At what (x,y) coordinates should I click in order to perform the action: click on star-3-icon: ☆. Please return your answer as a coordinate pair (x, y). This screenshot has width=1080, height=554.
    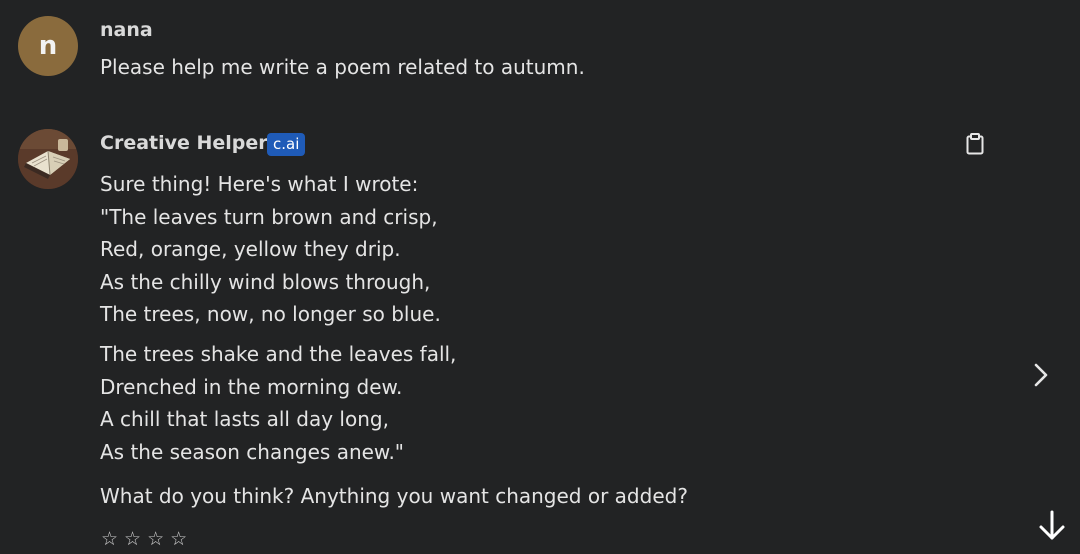
    Looking at the image, I should click on (155, 539).